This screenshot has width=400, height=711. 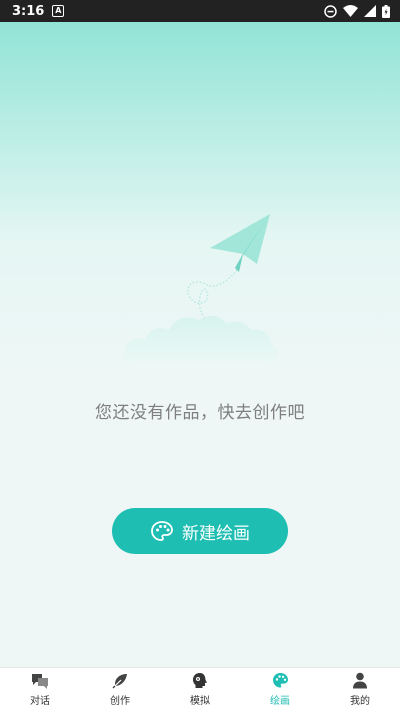 I want to click on status-right, so click(x=357, y=11).